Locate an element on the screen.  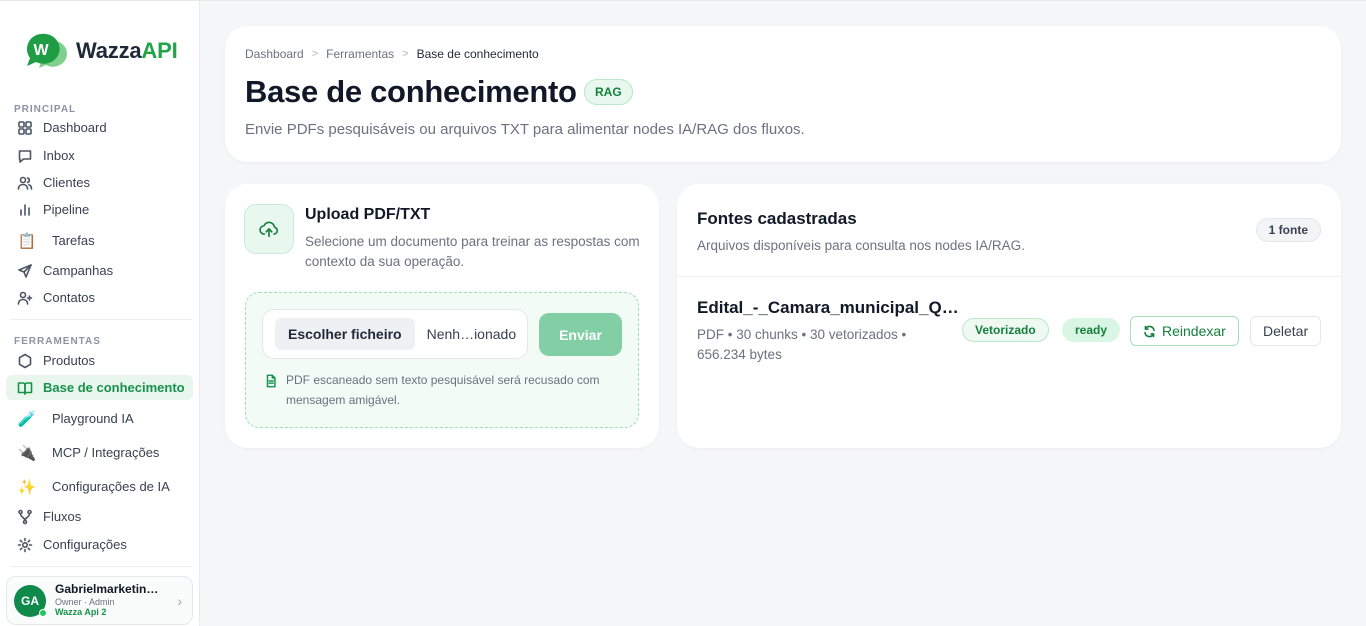
file-input: Escolher ficheiro Nenh…ionado is located at coordinates (395, 334).